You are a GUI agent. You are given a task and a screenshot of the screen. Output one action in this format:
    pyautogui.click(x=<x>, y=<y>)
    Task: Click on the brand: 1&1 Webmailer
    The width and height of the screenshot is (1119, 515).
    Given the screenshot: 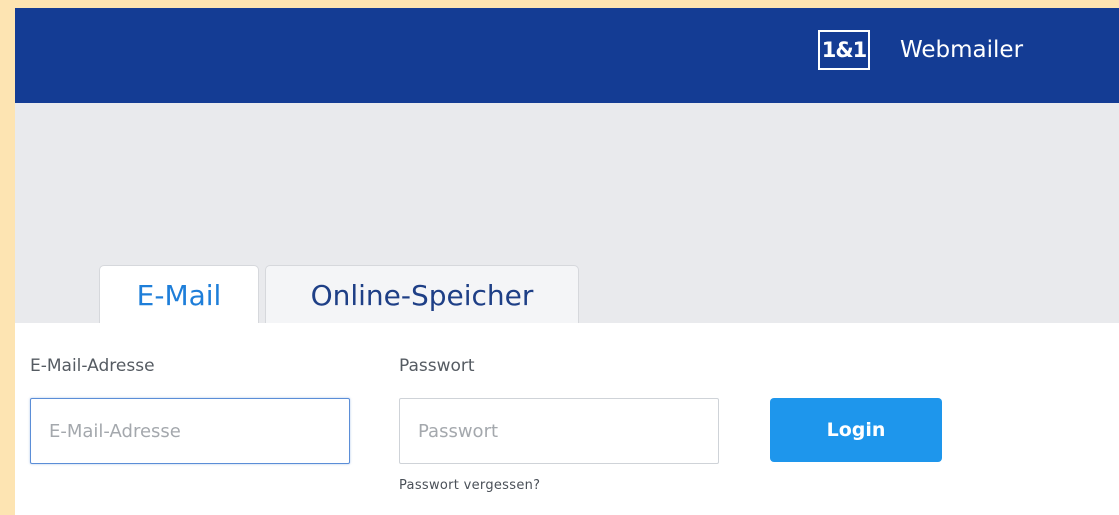 What is the action you would take?
    pyautogui.click(x=920, y=50)
    